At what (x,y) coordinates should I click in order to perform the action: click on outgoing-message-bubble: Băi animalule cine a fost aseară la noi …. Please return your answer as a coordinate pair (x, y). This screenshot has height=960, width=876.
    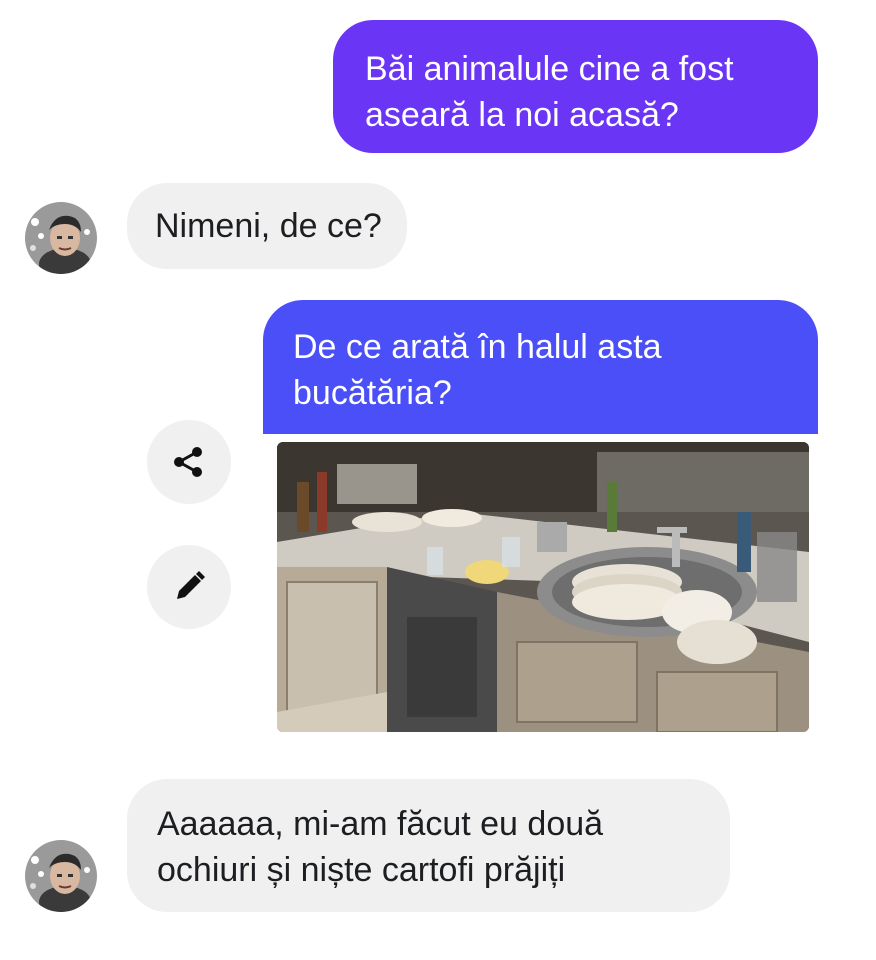
    Looking at the image, I should click on (575, 86).